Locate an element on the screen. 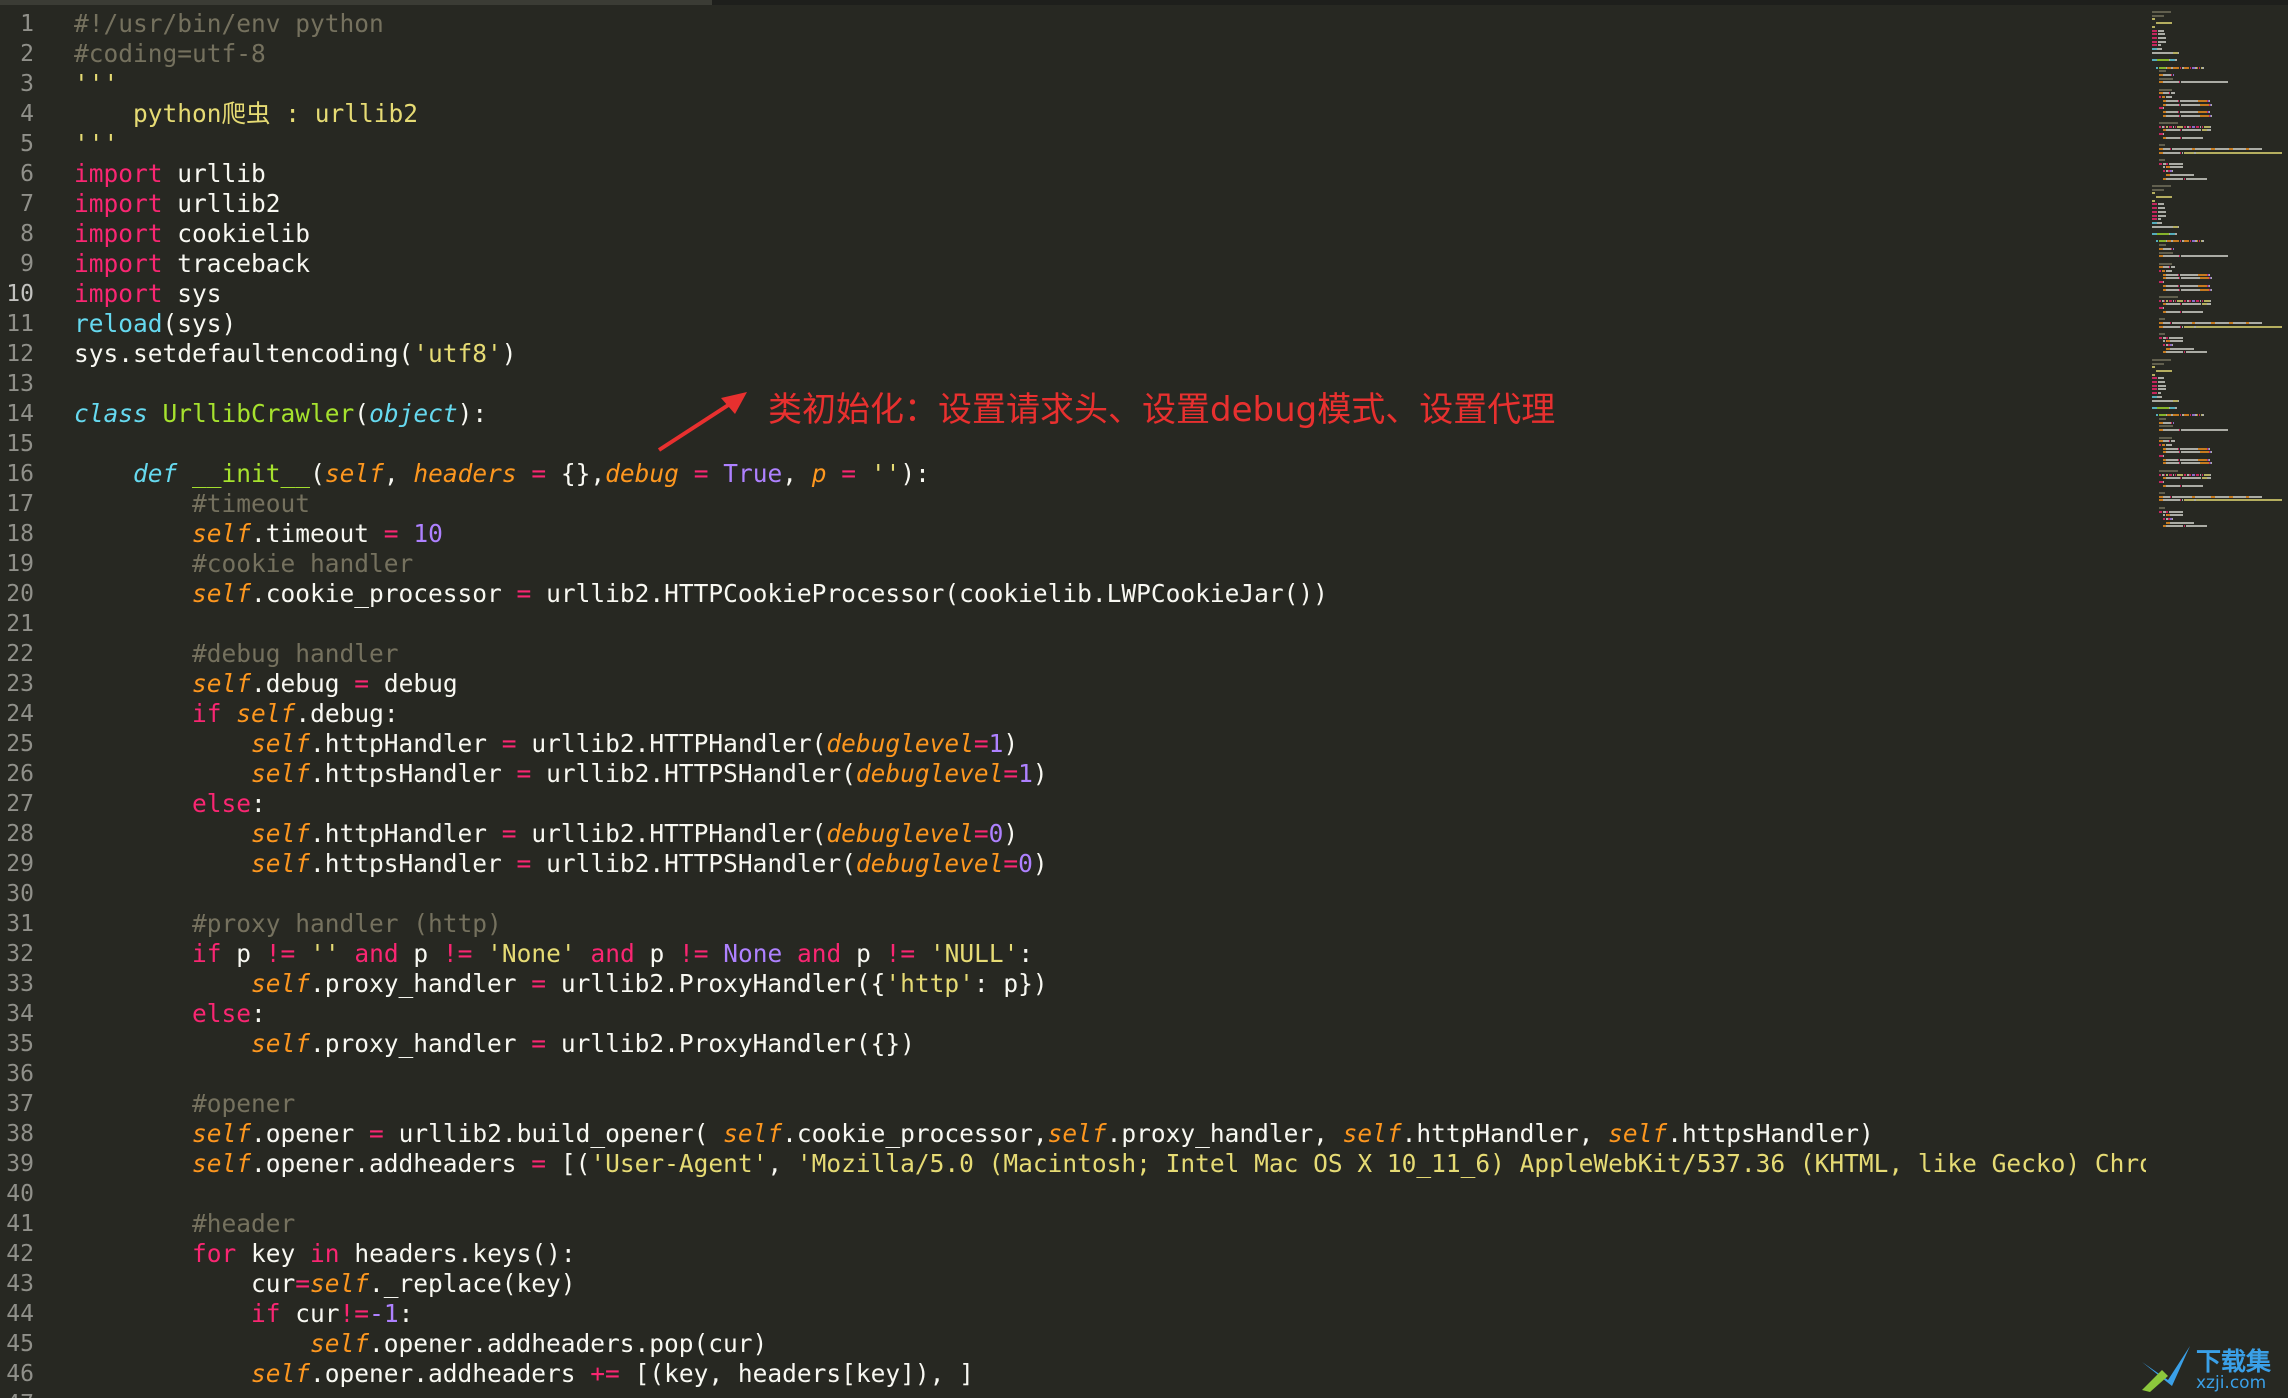 This screenshot has height=1398, width=2288. code-line: 22 #debug handler is located at coordinates (1073, 654).